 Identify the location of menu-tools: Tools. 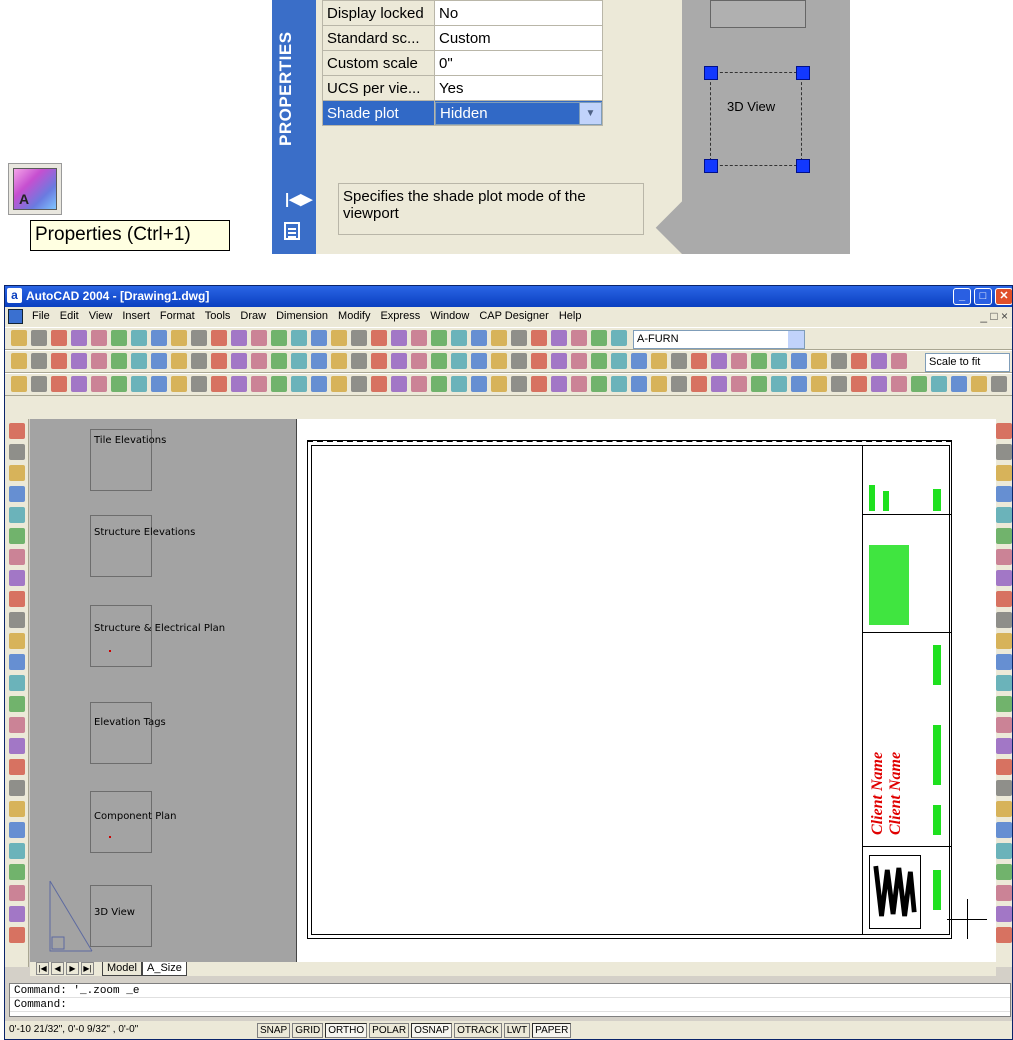
(218, 316).